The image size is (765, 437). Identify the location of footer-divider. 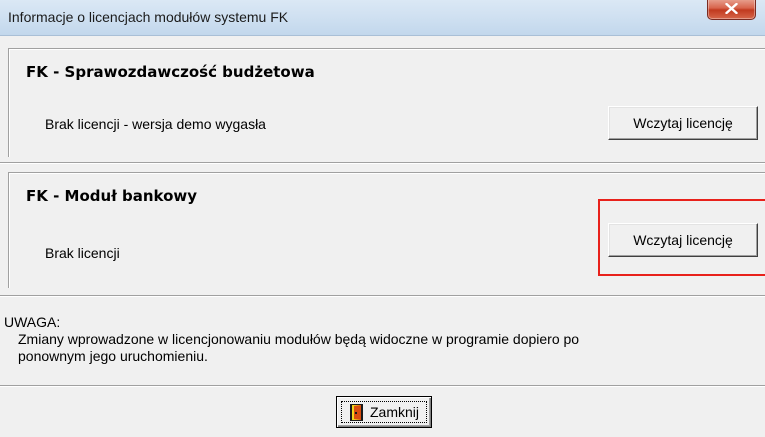
(382, 386).